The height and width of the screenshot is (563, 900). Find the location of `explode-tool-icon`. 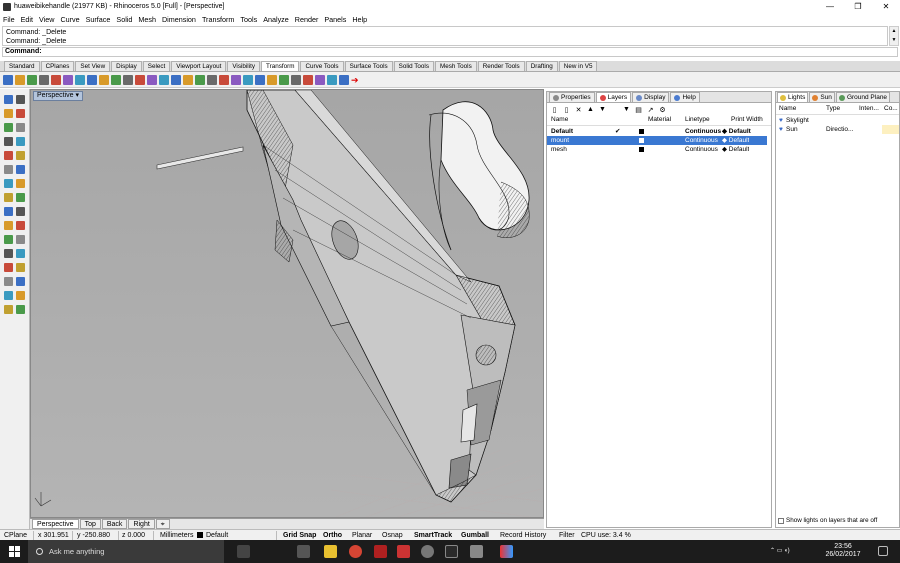

explode-tool-icon is located at coordinates (8, 253).